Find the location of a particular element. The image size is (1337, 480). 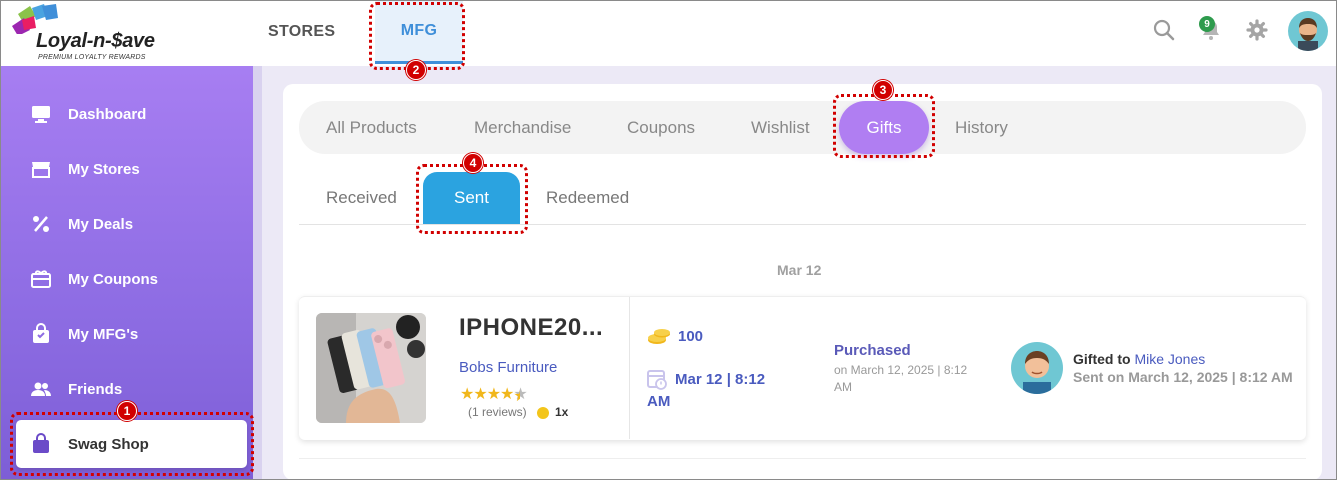

tab-redeemed: Redeemed is located at coordinates (587, 198).